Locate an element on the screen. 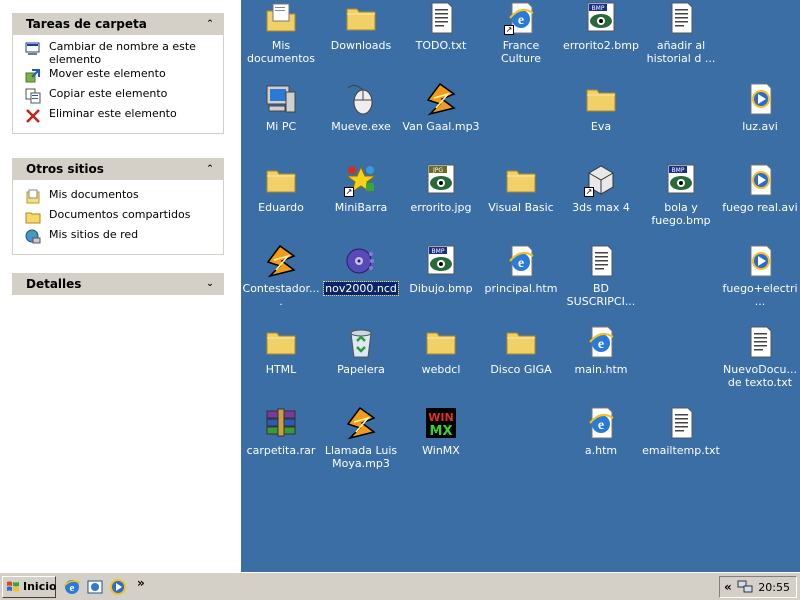 The image size is (800, 600). desktop-icon-label: main.htm is located at coordinates (601, 369).